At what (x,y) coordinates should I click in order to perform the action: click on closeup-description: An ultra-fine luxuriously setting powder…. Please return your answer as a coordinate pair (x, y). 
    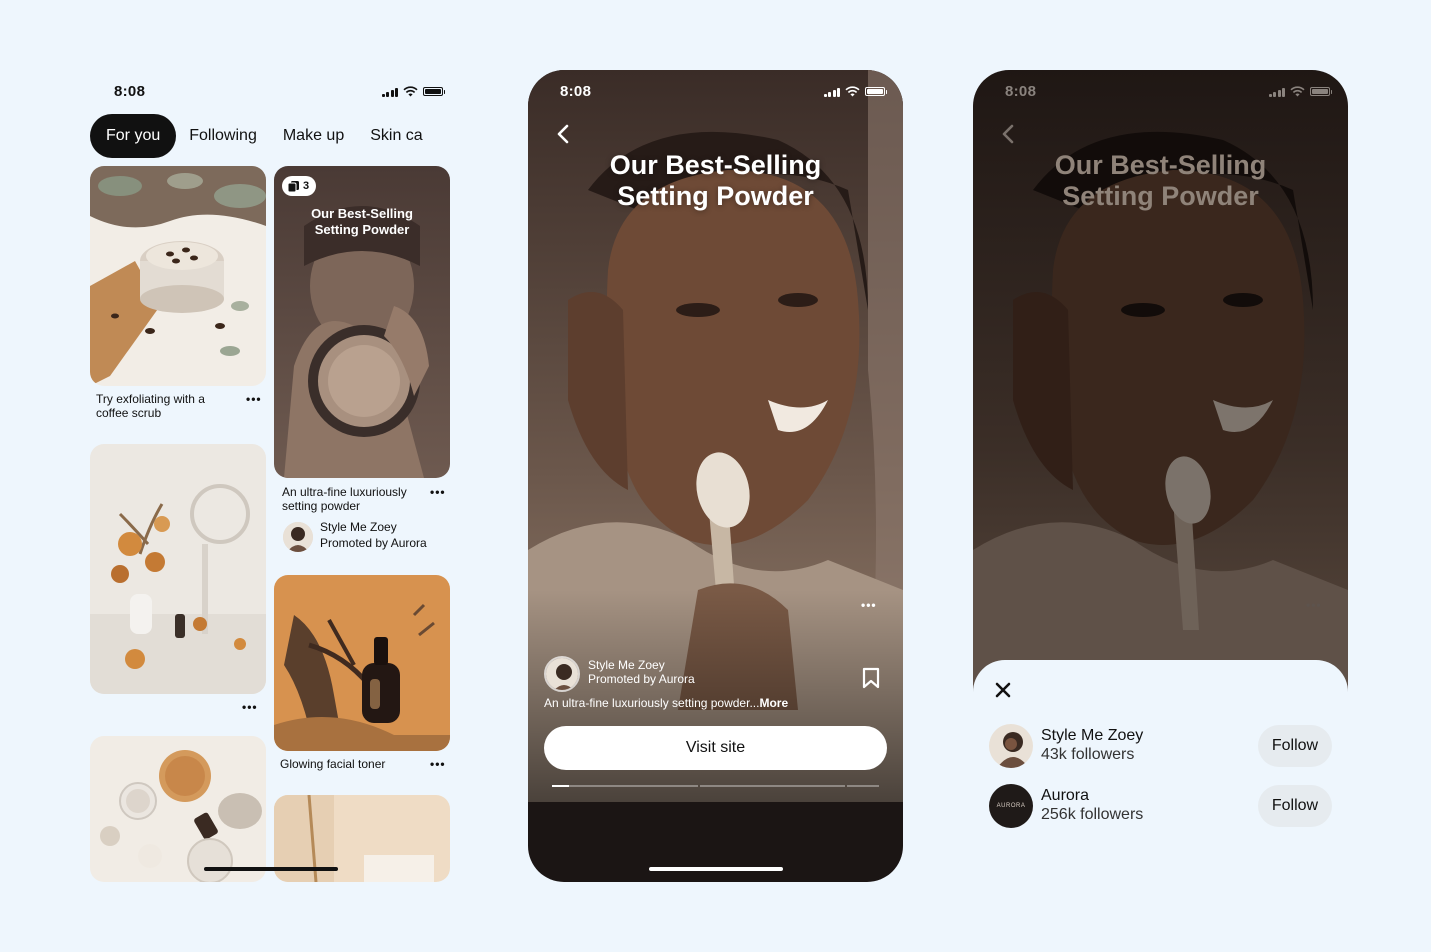
    Looking at the image, I should click on (666, 703).